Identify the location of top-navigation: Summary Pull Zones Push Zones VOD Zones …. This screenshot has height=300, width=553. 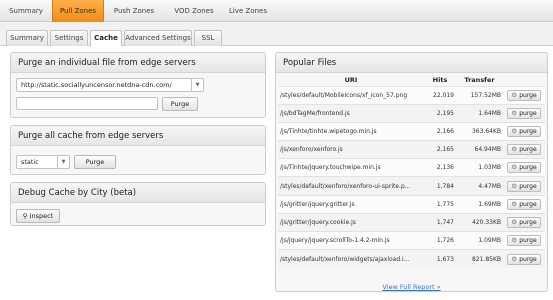
(276, 11).